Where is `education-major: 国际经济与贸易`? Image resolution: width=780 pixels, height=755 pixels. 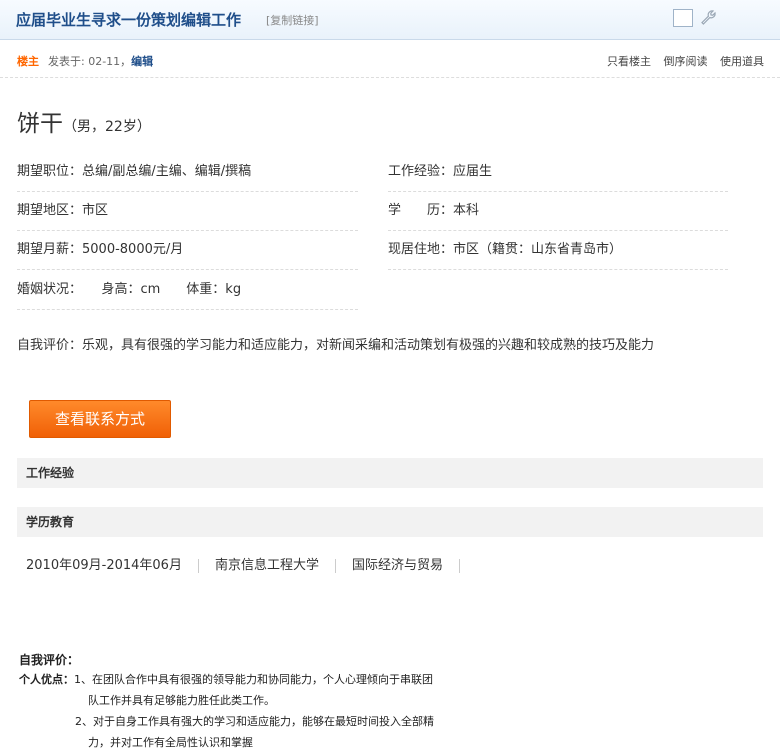
education-major: 国际经济与贸易 is located at coordinates (397, 565).